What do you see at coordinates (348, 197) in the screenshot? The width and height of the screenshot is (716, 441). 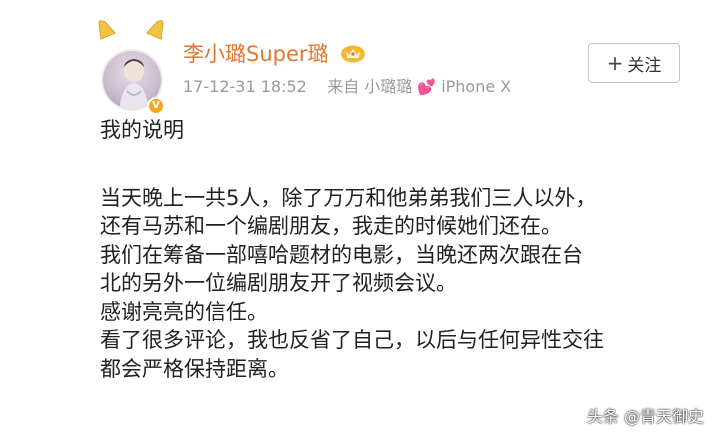 I see `post-line: 当天晚上一共5人，除了万万和他弟弟我们三人以外，` at bounding box center [348, 197].